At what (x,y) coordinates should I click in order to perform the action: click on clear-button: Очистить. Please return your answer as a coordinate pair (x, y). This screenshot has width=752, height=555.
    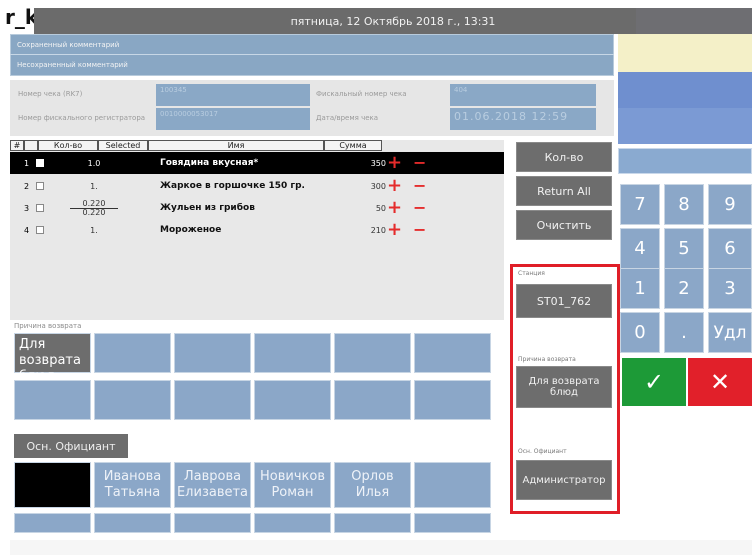
    Looking at the image, I should click on (564, 225).